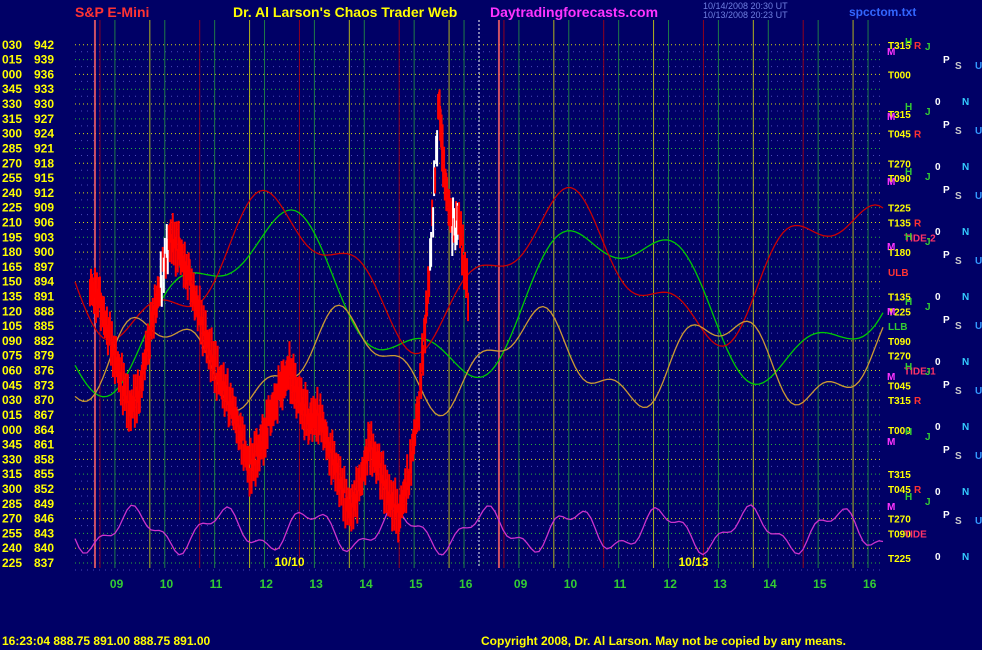  Describe the element at coordinates (12, 326) in the screenshot. I see `y-tick-angle: 105` at that location.